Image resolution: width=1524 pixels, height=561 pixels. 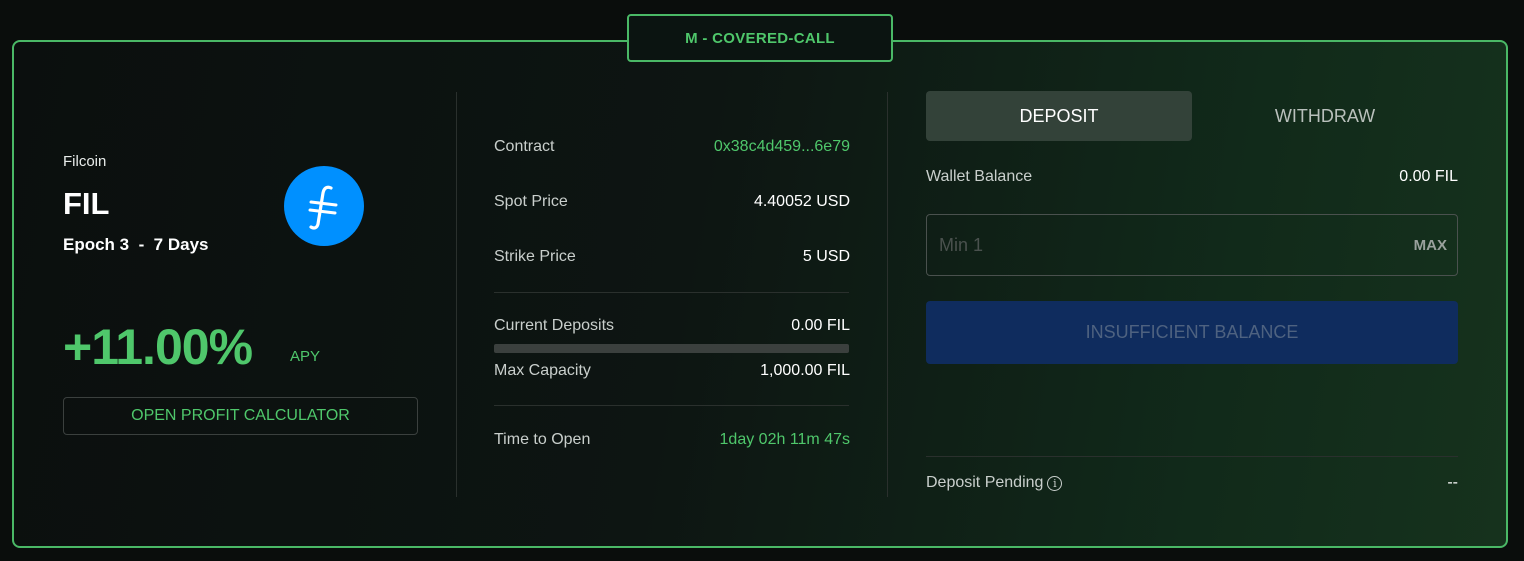 What do you see at coordinates (782, 147) in the screenshot?
I see `contract-address-link: 0x38c4d459...6e79` at bounding box center [782, 147].